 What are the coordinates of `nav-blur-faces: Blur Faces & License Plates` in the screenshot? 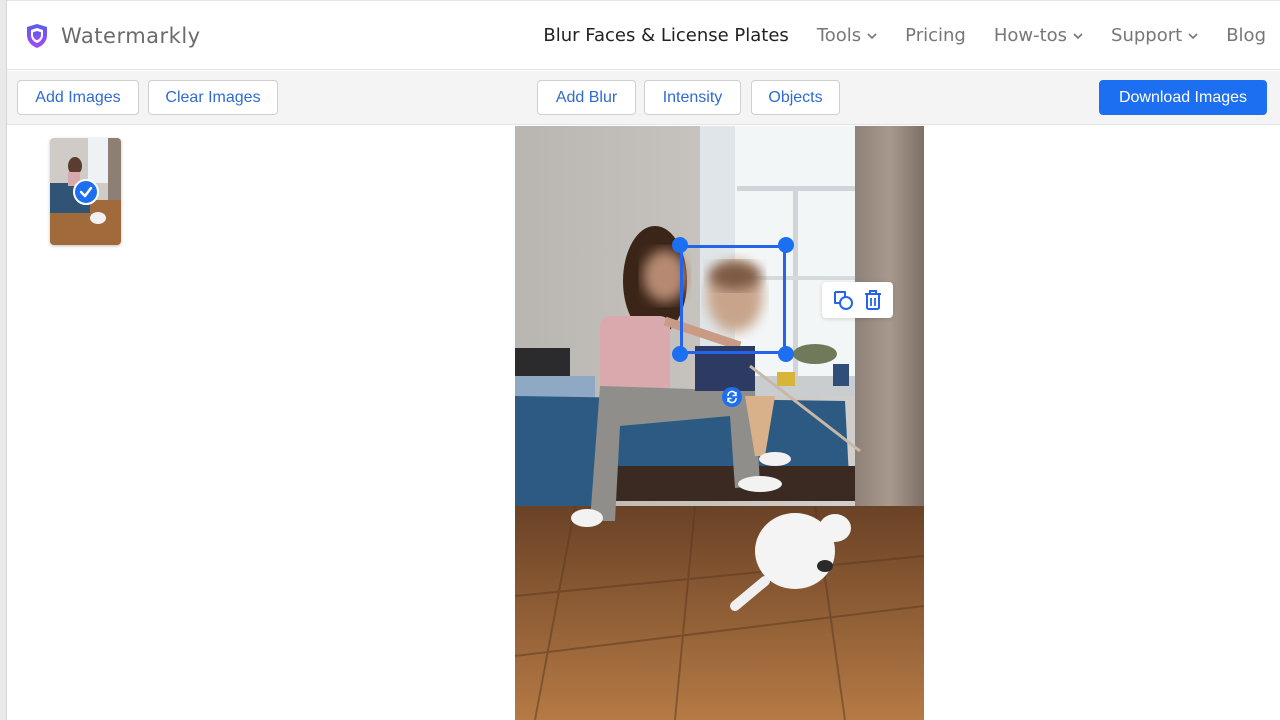 It's located at (665, 35).